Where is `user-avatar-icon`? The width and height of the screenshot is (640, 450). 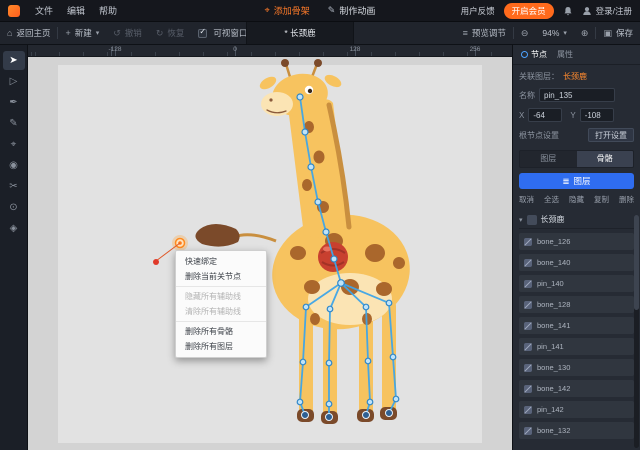 user-avatar-icon is located at coordinates (586, 10).